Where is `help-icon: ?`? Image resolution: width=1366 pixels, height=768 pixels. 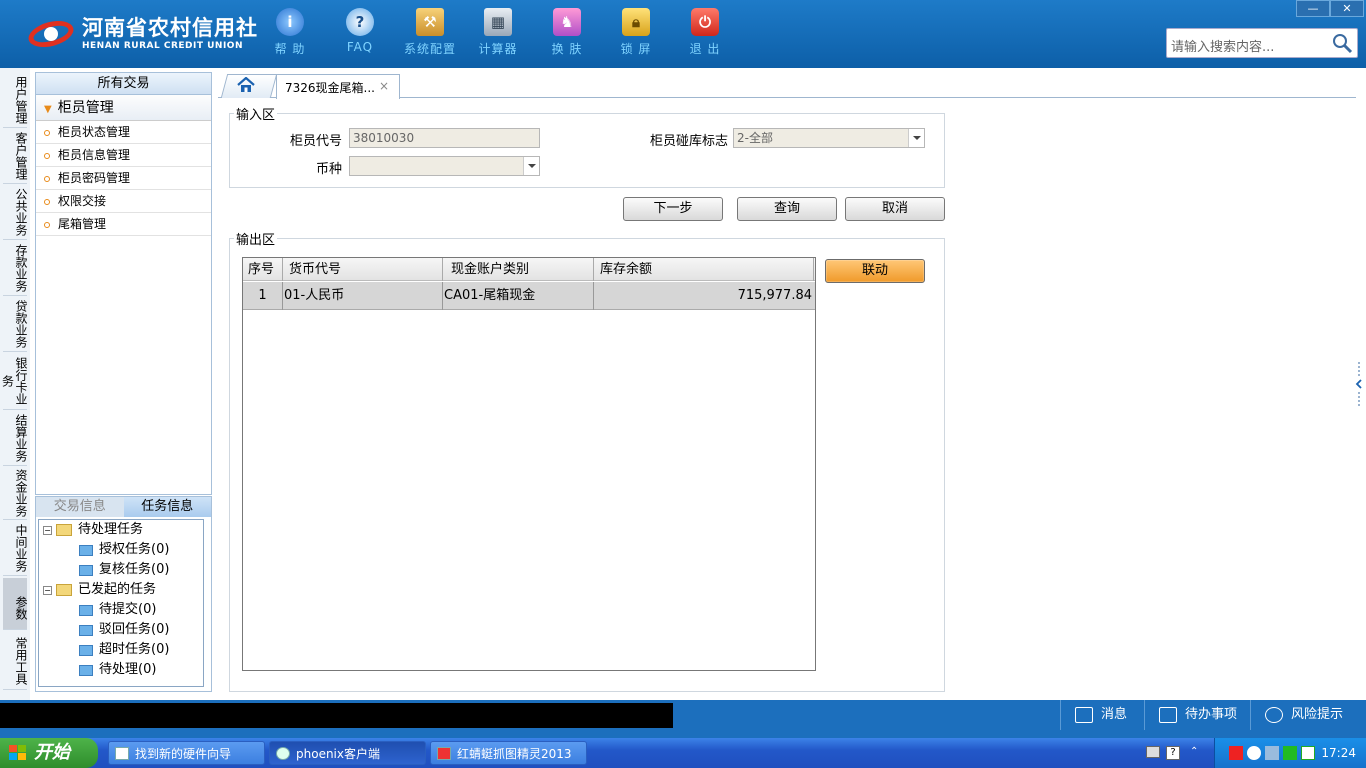
help-icon: ? is located at coordinates (1173, 753).